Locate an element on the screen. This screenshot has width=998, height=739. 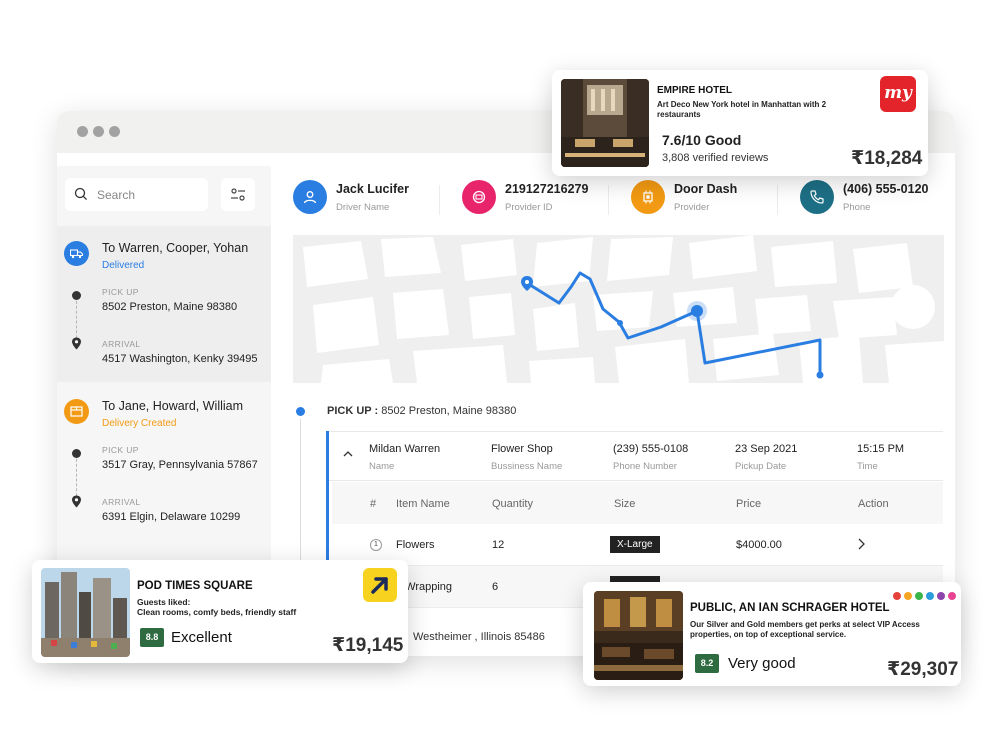
truck-icon is located at coordinates (76, 254).